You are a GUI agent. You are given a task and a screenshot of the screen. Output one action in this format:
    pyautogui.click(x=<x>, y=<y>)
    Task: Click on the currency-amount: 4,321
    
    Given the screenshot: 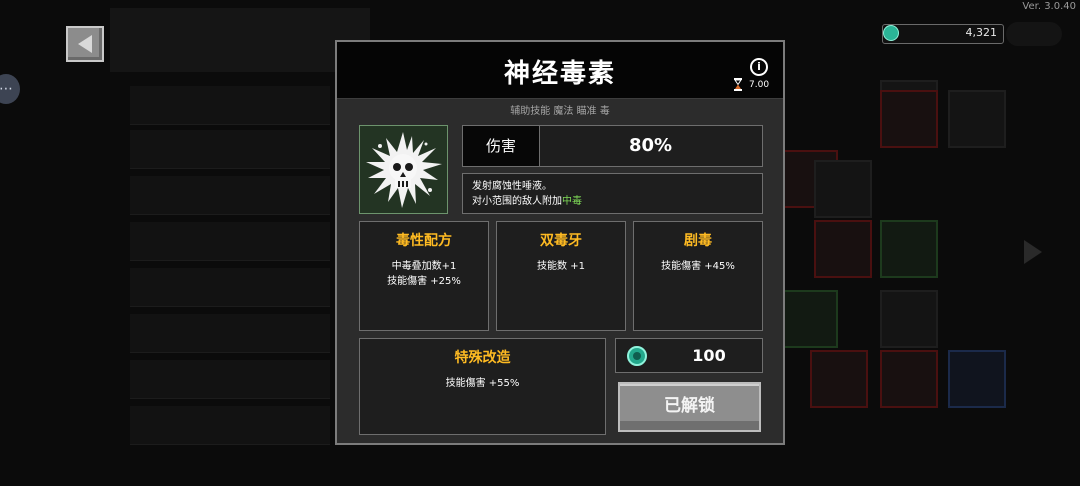 What is the action you would take?
    pyautogui.click(x=981, y=32)
    